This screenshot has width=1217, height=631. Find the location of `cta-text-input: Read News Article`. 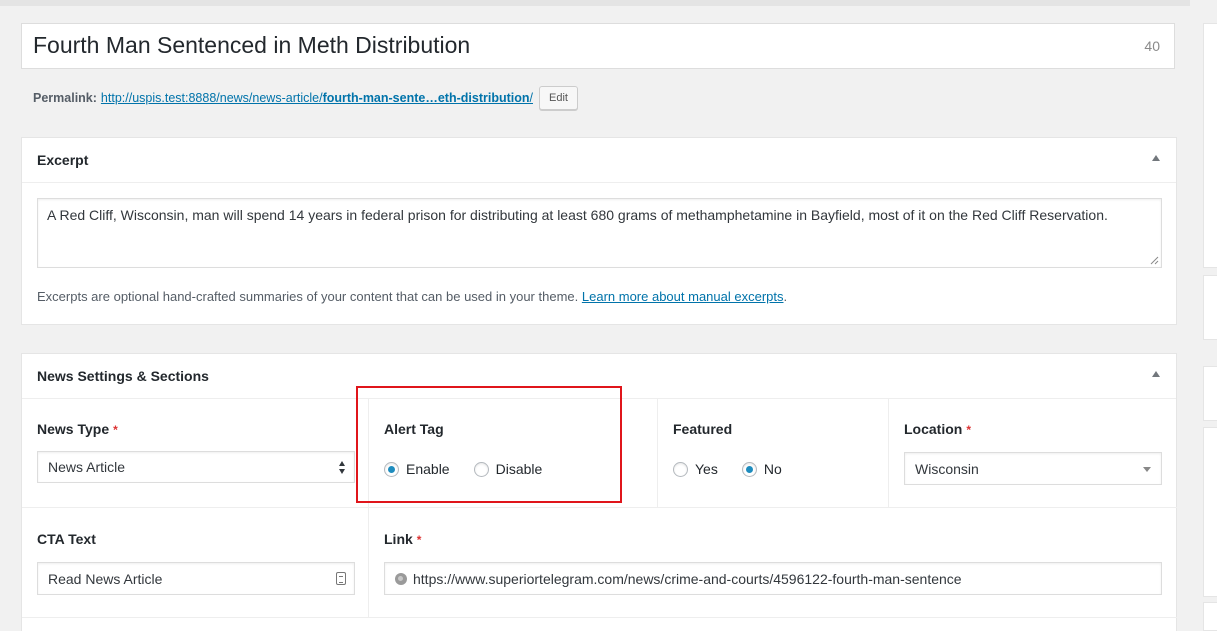

cta-text-input: Read News Article is located at coordinates (196, 578).